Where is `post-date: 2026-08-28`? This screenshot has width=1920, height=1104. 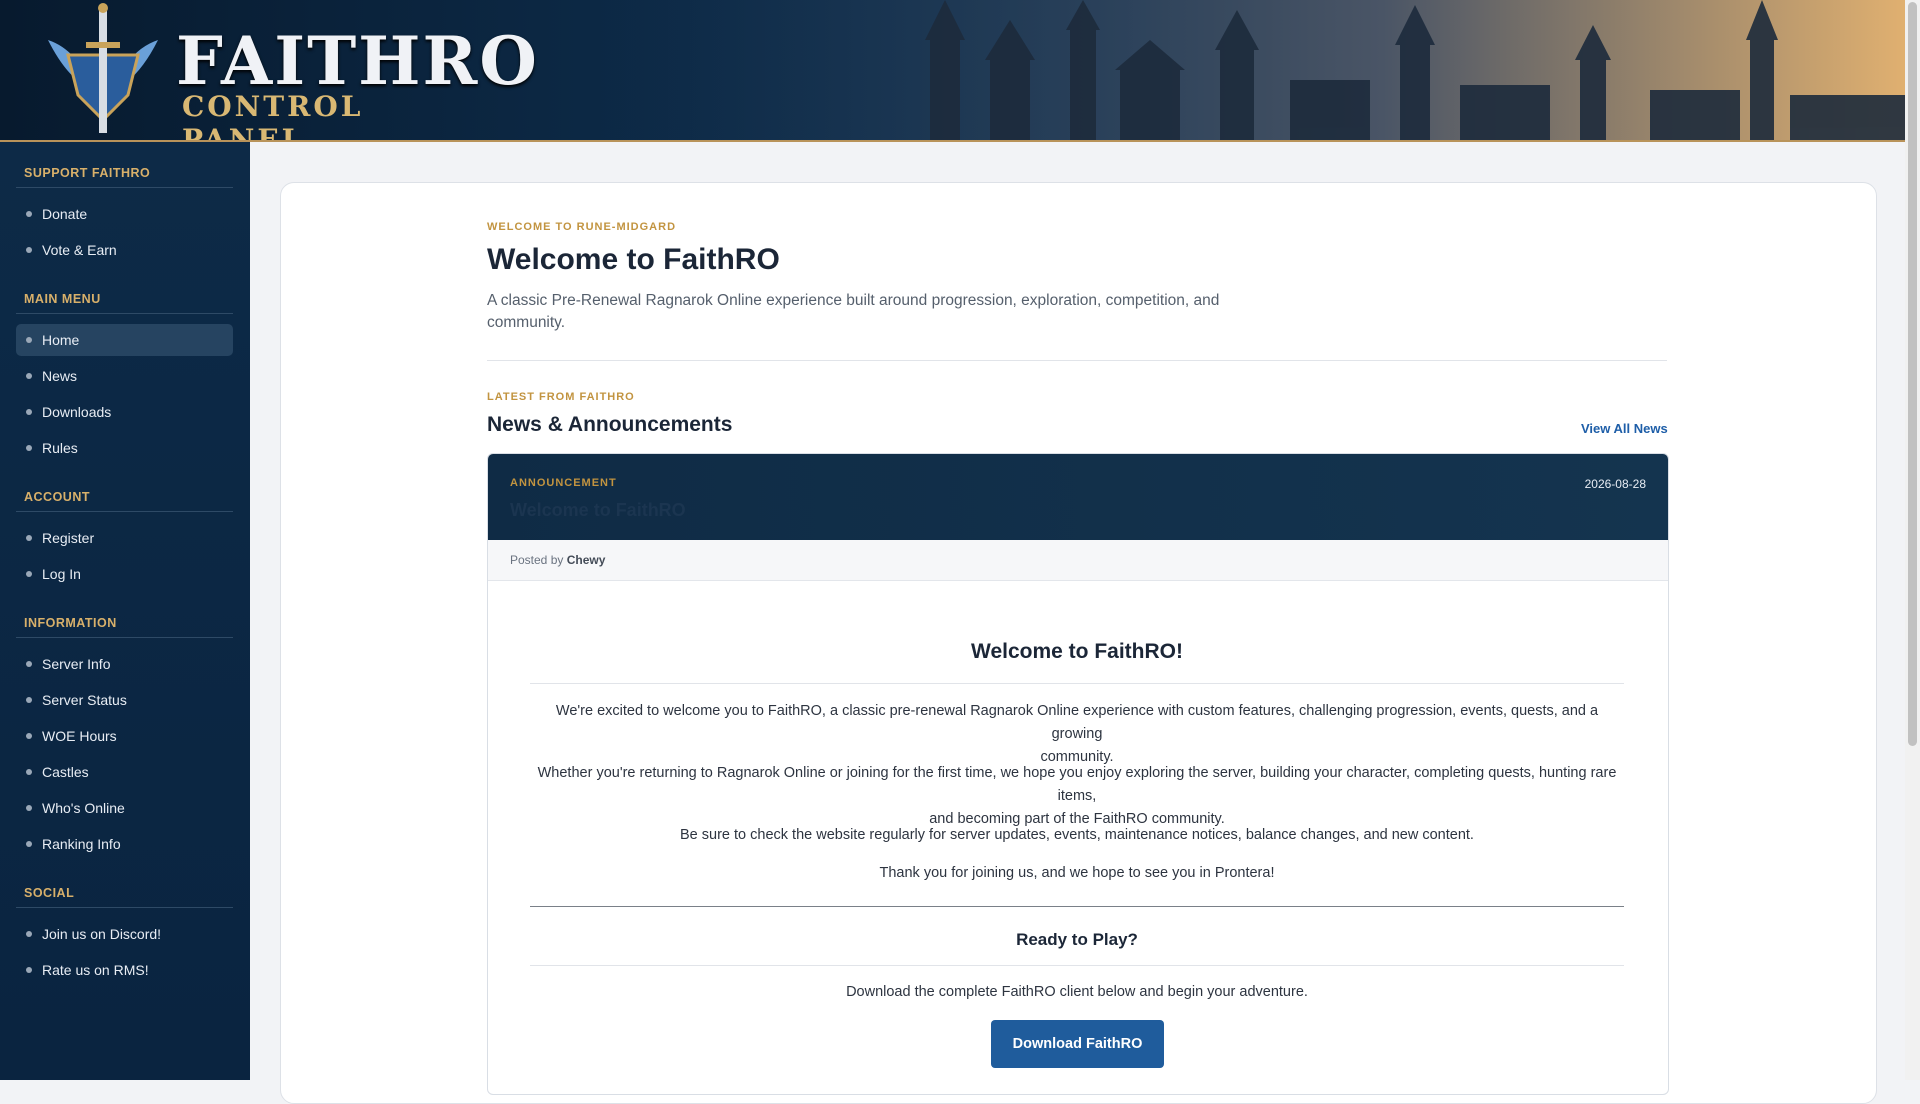
post-date: 2026-08-28 is located at coordinates (1615, 484).